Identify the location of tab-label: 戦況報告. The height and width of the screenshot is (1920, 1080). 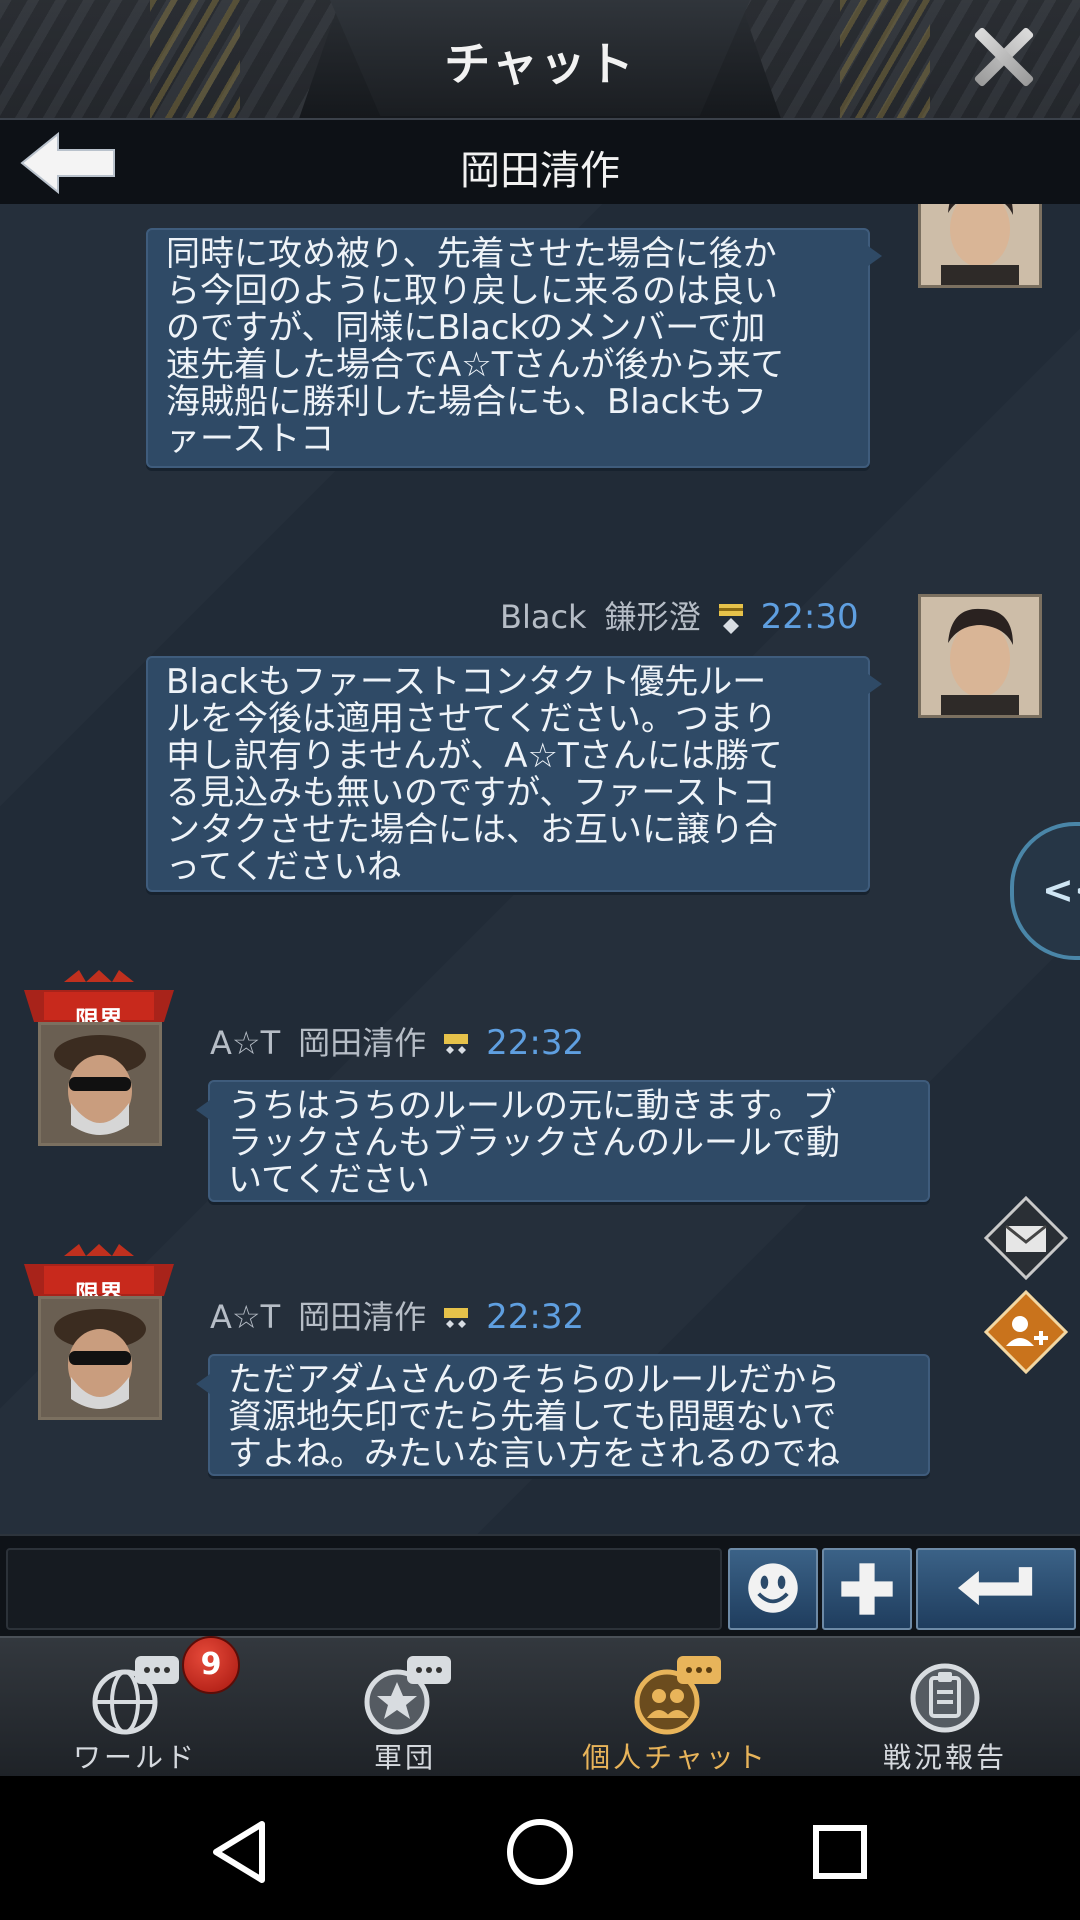
(944, 1757).